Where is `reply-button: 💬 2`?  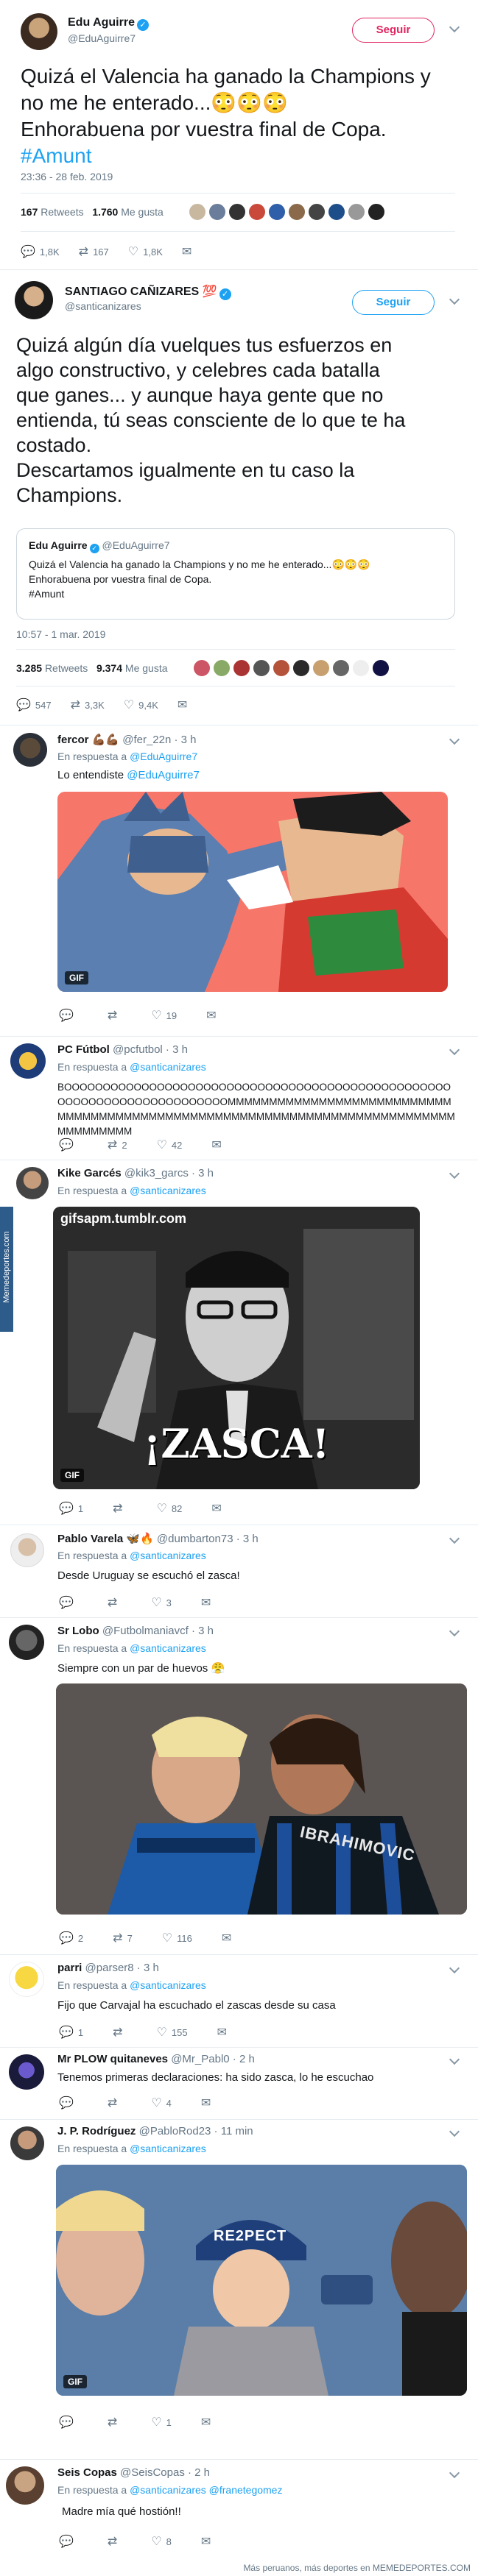 reply-button: 💬 2 is located at coordinates (71, 1938).